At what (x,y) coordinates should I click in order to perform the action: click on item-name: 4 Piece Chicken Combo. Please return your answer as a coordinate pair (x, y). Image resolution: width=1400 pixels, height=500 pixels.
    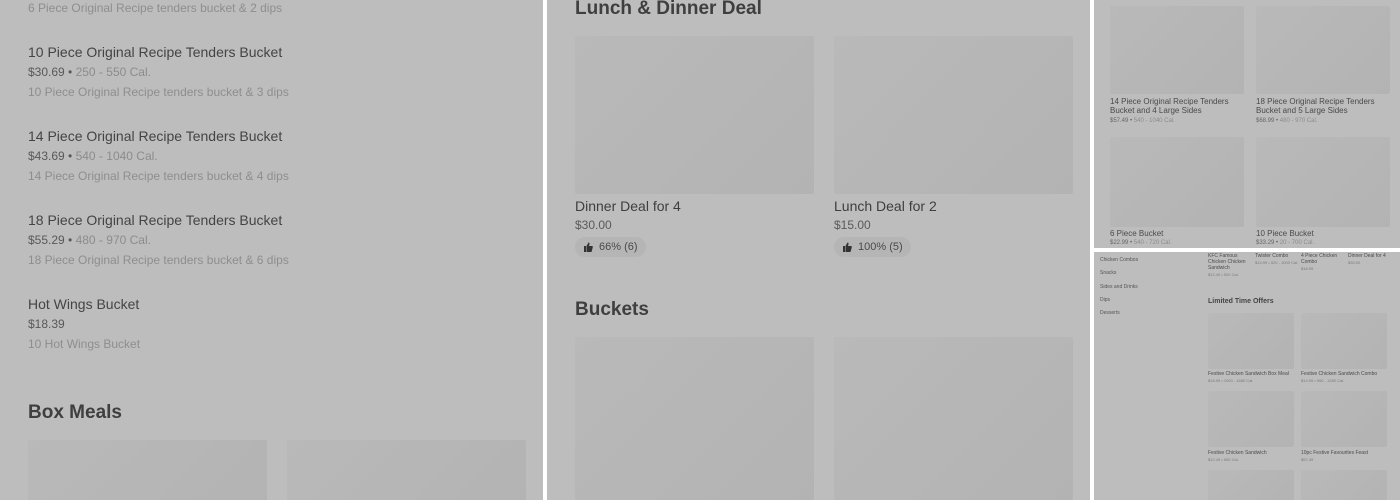
    Looking at the image, I should click on (1321, 259).